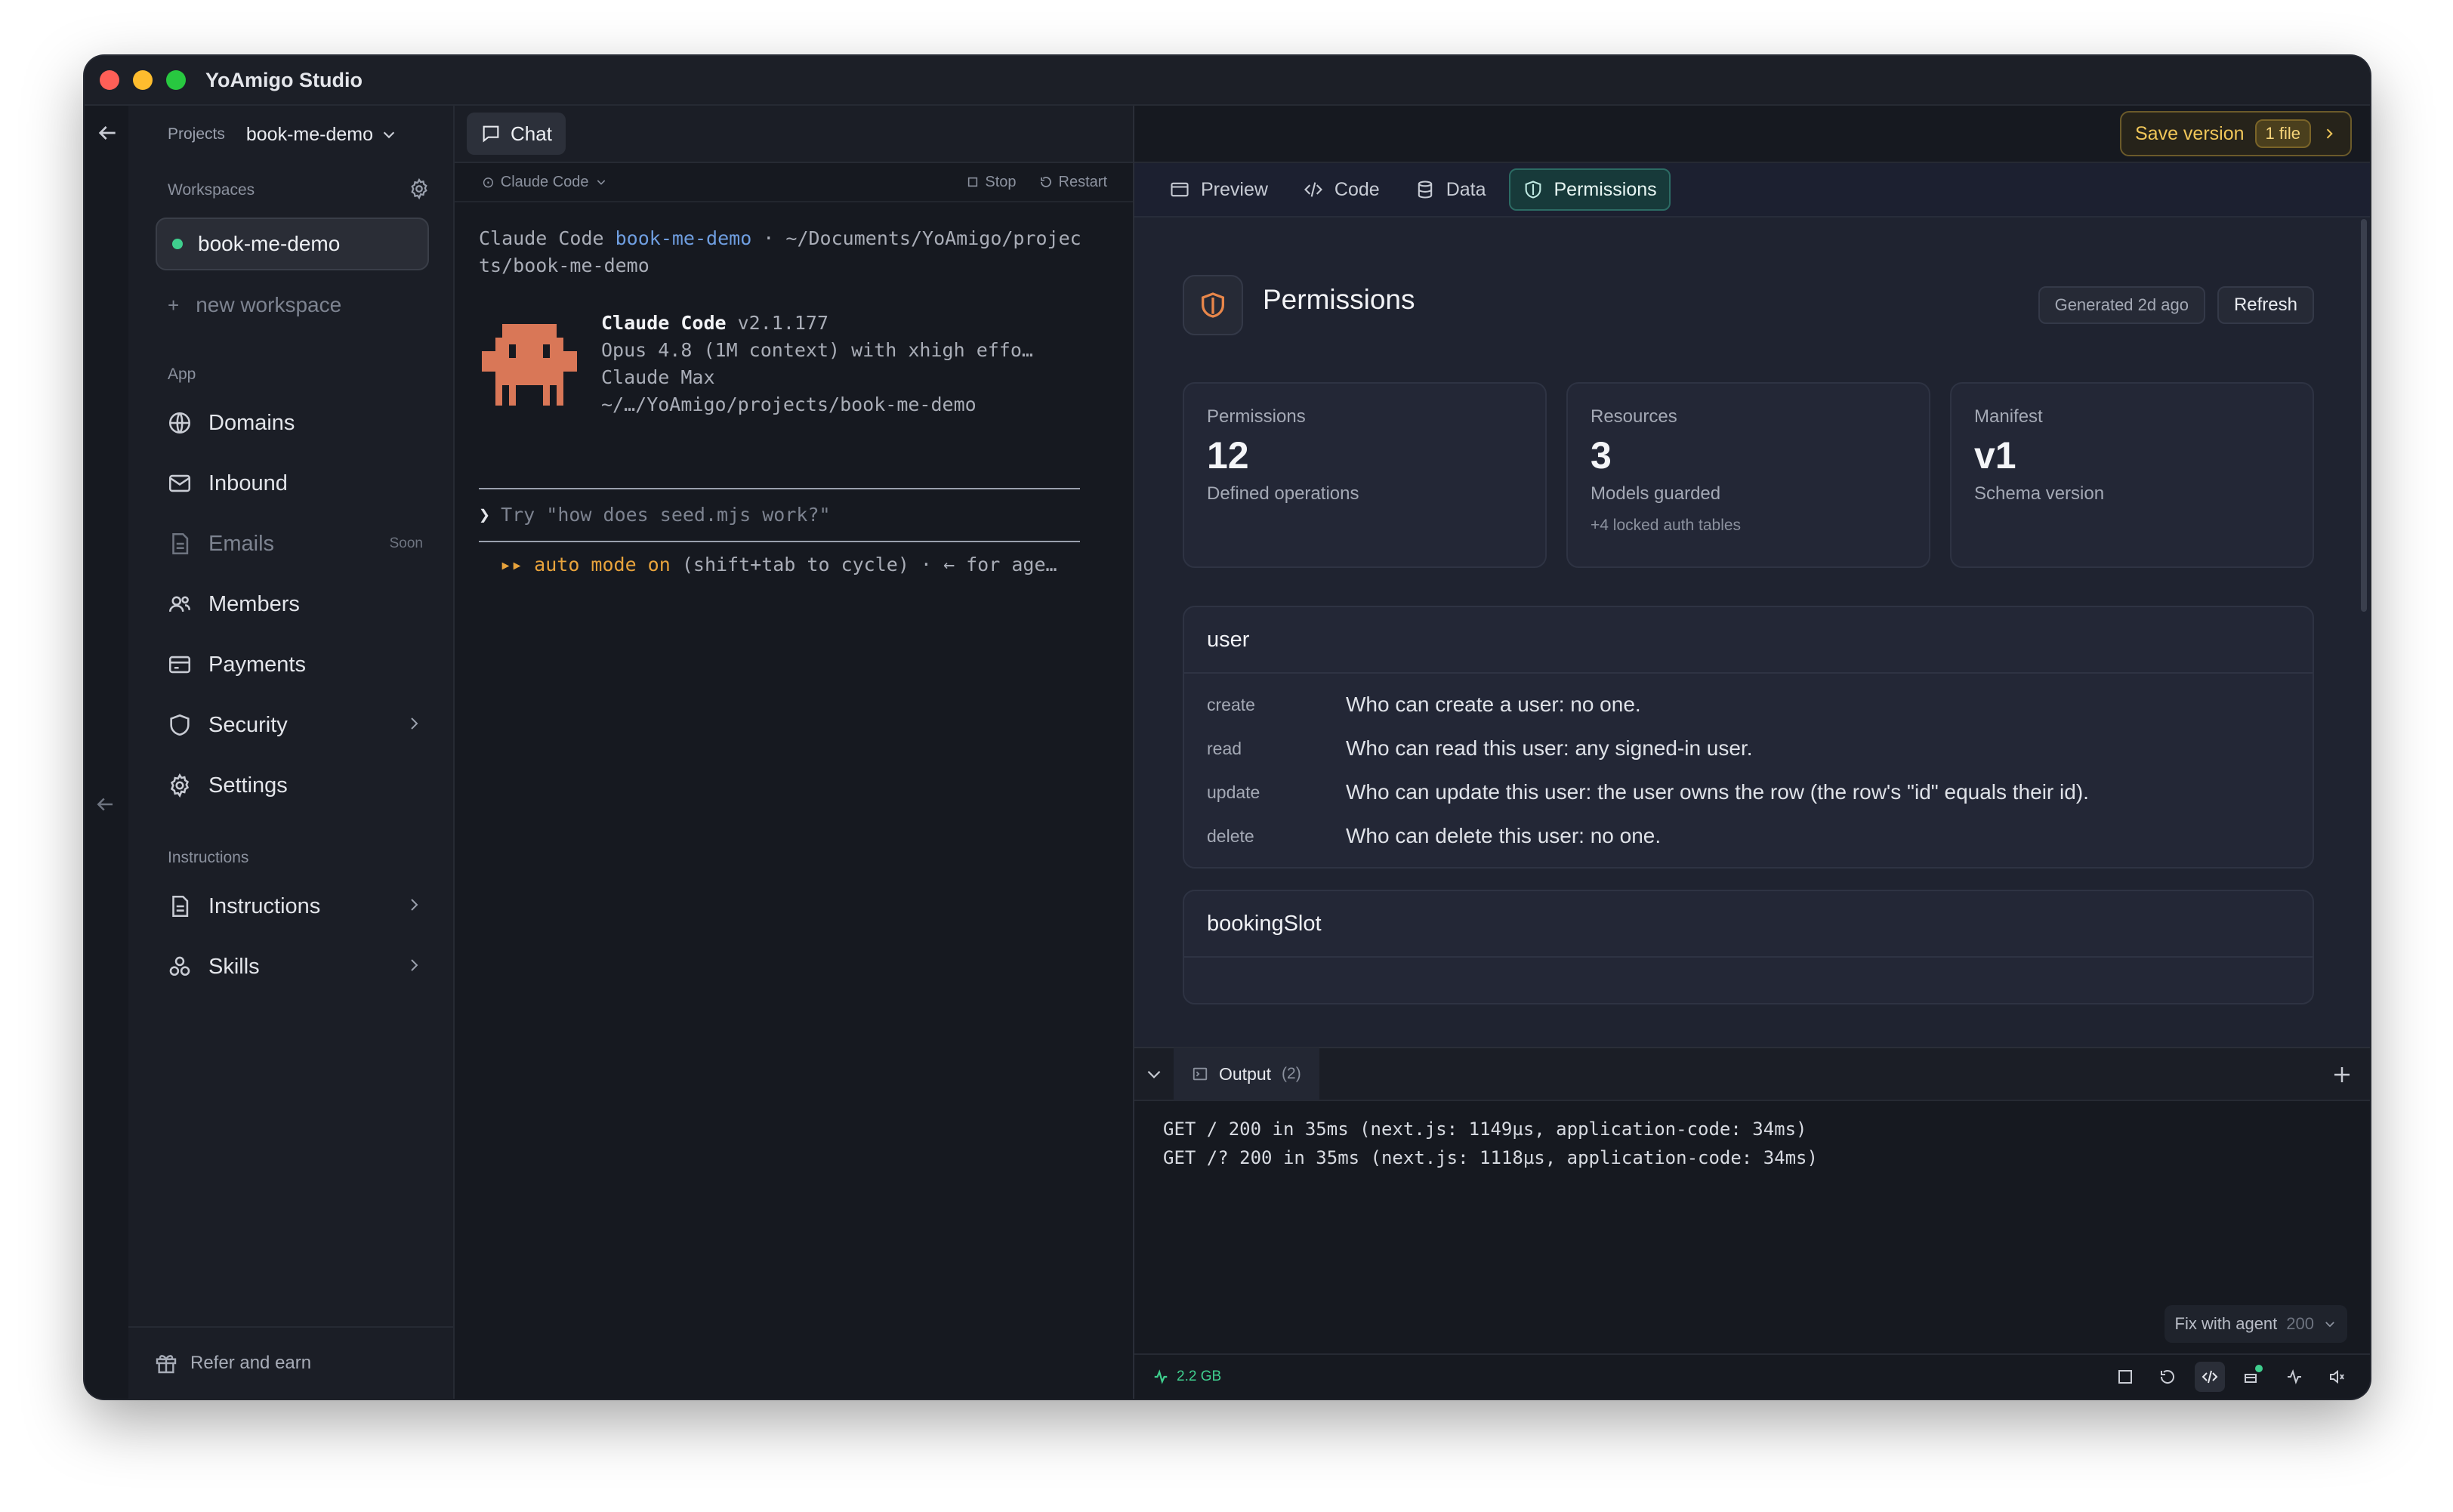 This screenshot has width=2453, height=1512. What do you see at coordinates (290, 604) in the screenshot?
I see `sidebar-item-members: Members` at bounding box center [290, 604].